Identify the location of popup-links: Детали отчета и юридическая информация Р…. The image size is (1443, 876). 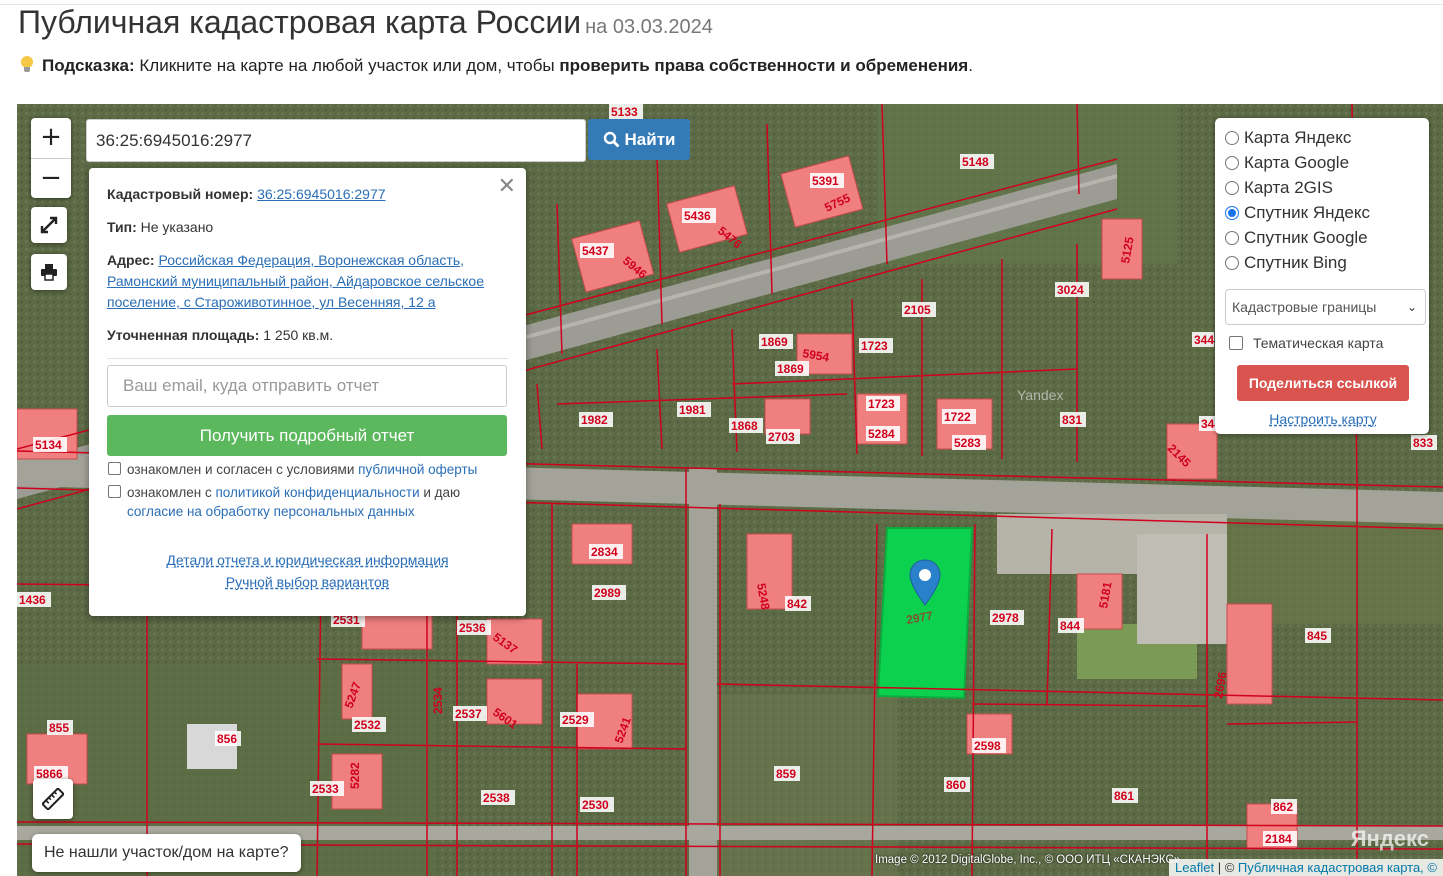
(307, 571).